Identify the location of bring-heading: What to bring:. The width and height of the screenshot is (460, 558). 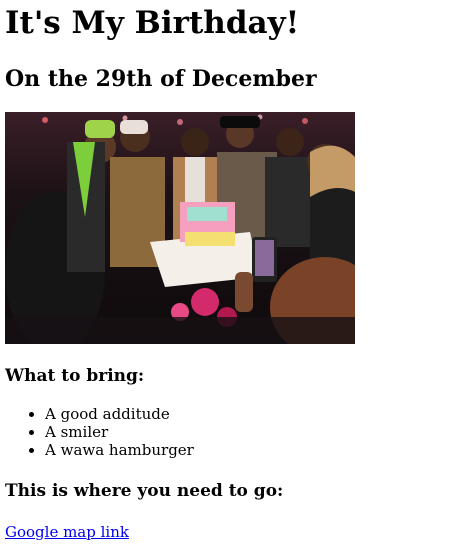
(75, 376).